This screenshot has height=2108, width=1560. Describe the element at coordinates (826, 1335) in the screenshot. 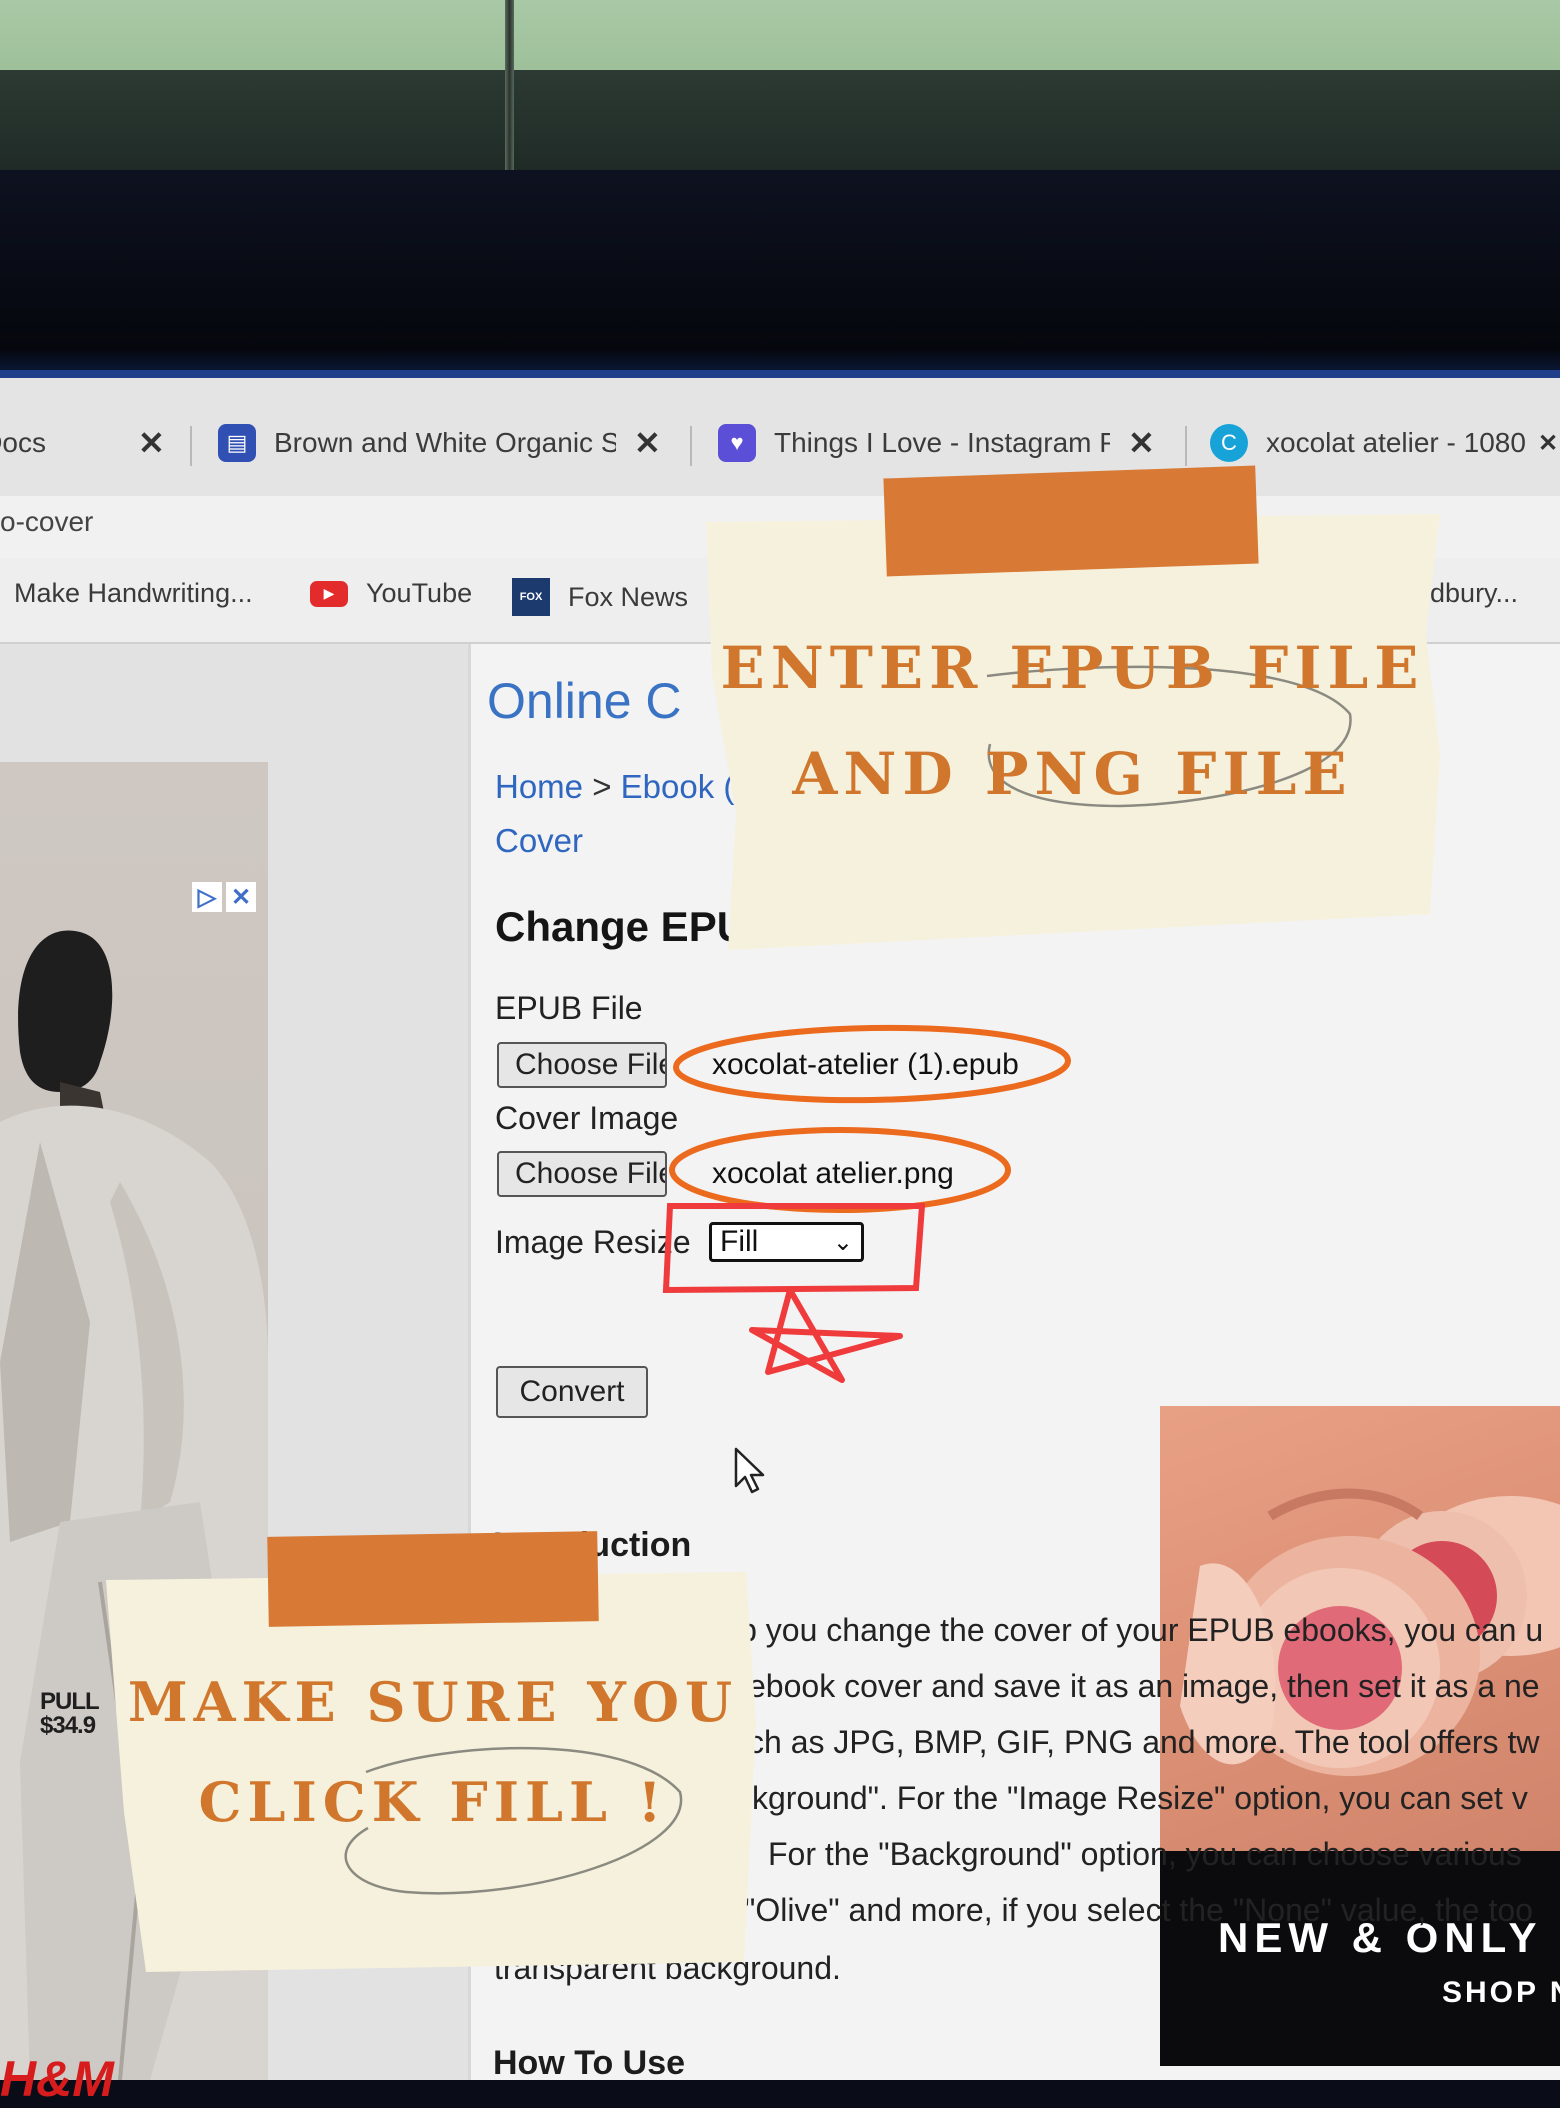

I see `red-star` at that location.